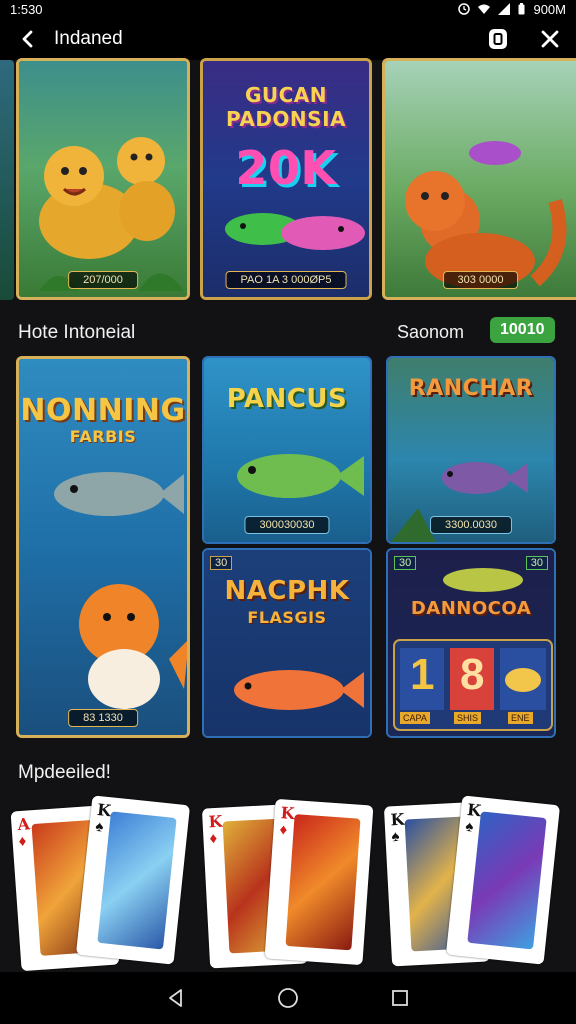 This screenshot has width=576, height=1024. Describe the element at coordinates (480, 280) in the screenshot. I see `tile-caption: 303 0000` at that location.